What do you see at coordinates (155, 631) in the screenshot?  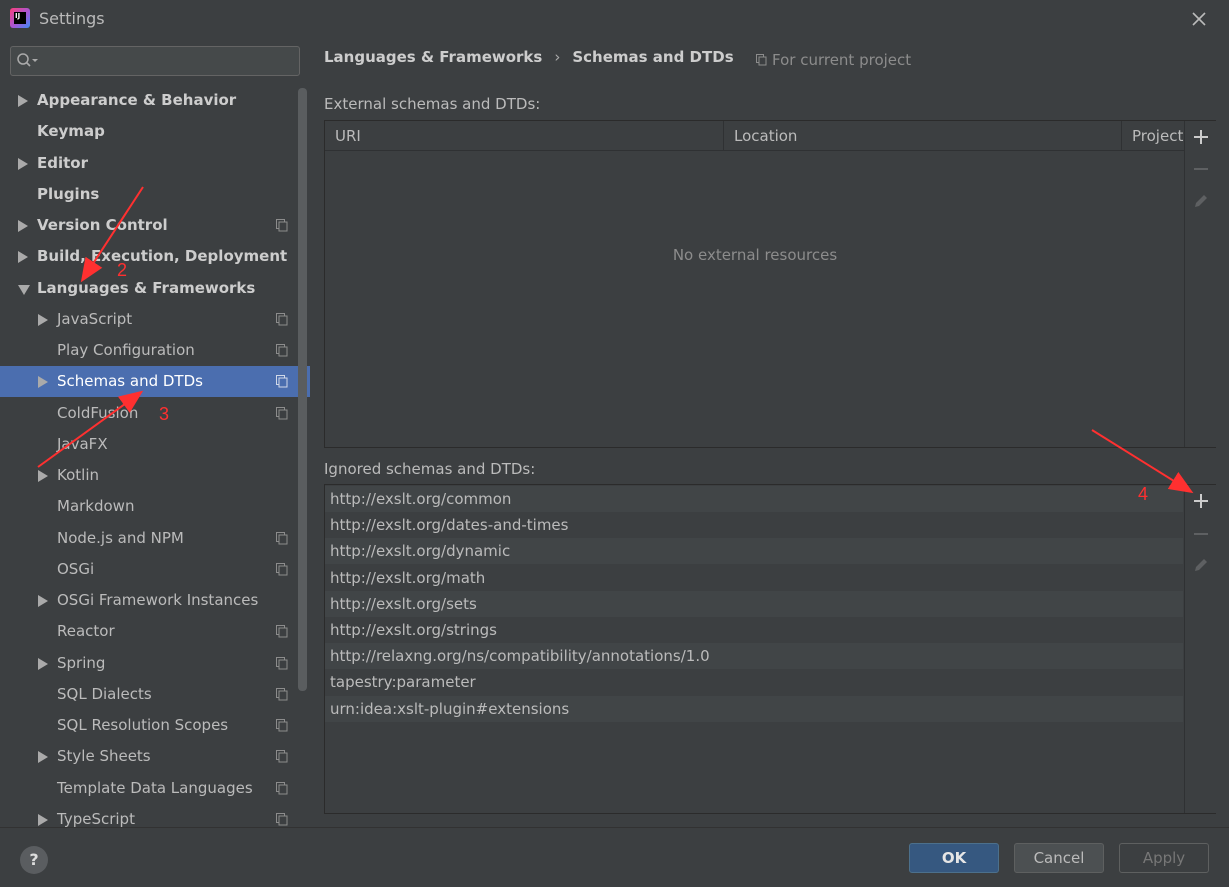 I see `sidebar-item: Reactor` at bounding box center [155, 631].